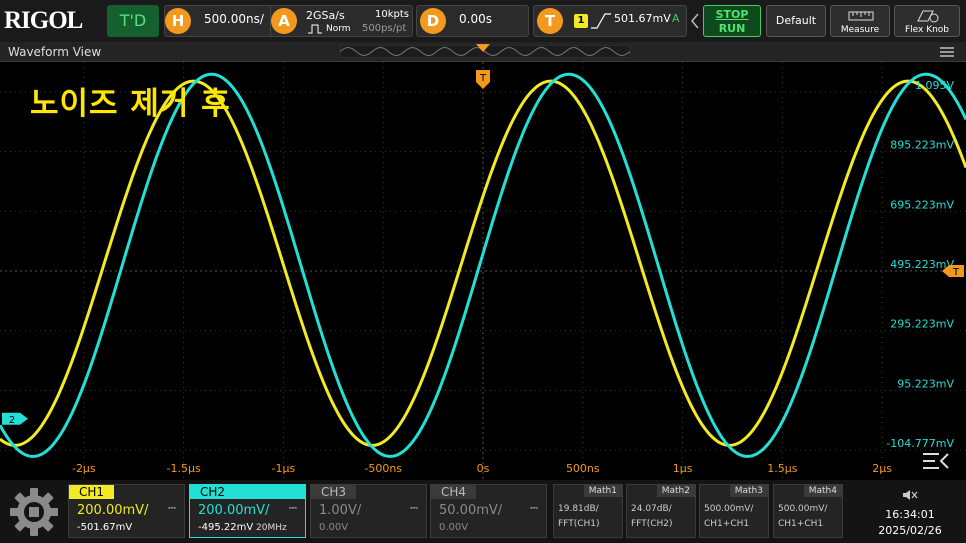  Describe the element at coordinates (601, 21) in the screenshot. I see `rising-edge-icon` at that location.